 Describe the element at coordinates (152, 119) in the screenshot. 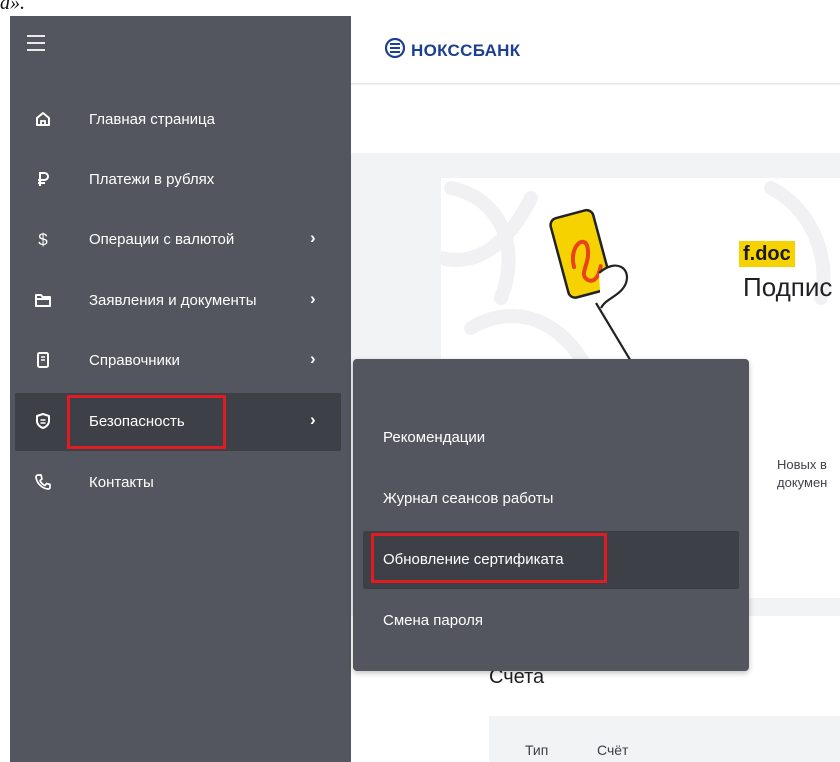

I see `sidebar-item-label: Главная страница` at that location.